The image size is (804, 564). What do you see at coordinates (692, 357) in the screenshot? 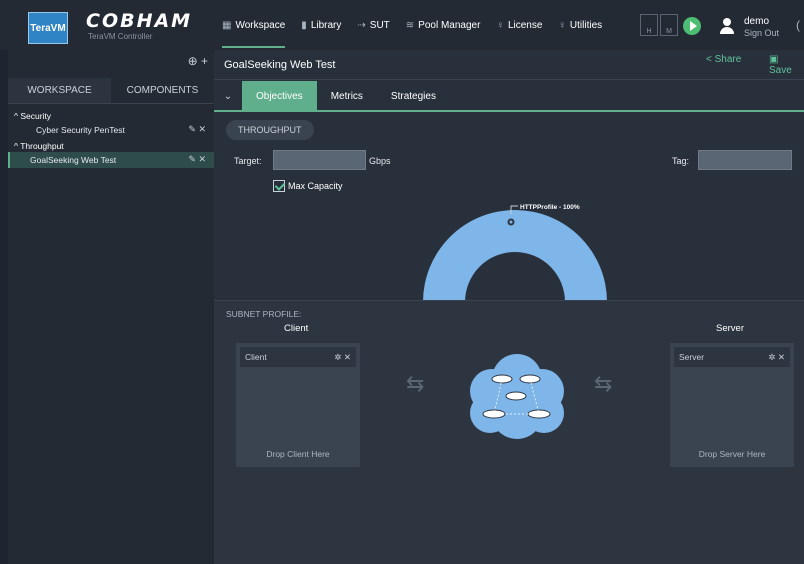
I see `server-box-label: Server` at bounding box center [692, 357].